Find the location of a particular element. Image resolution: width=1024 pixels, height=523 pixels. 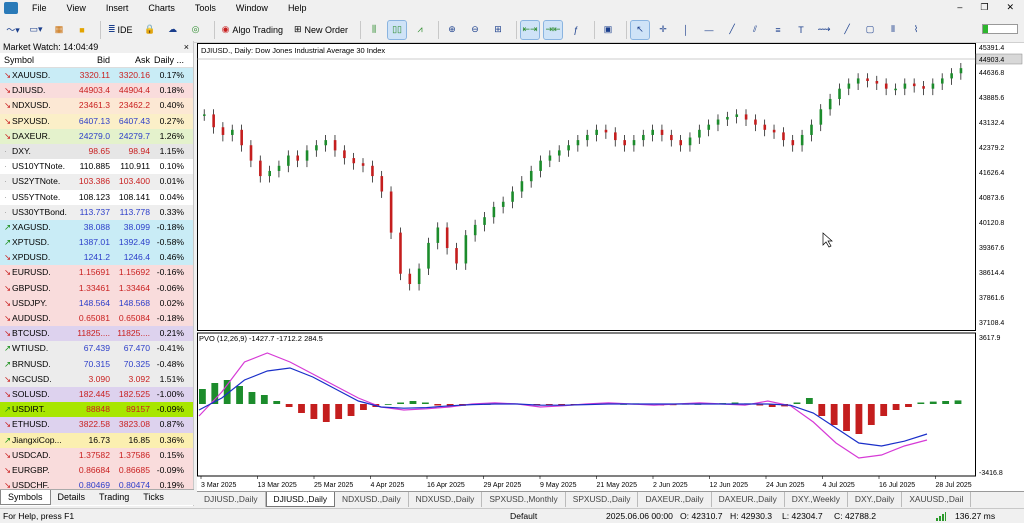

market-watch-row: · DXY. 98.65 98.94 1.15% is located at coordinates (96, 151).